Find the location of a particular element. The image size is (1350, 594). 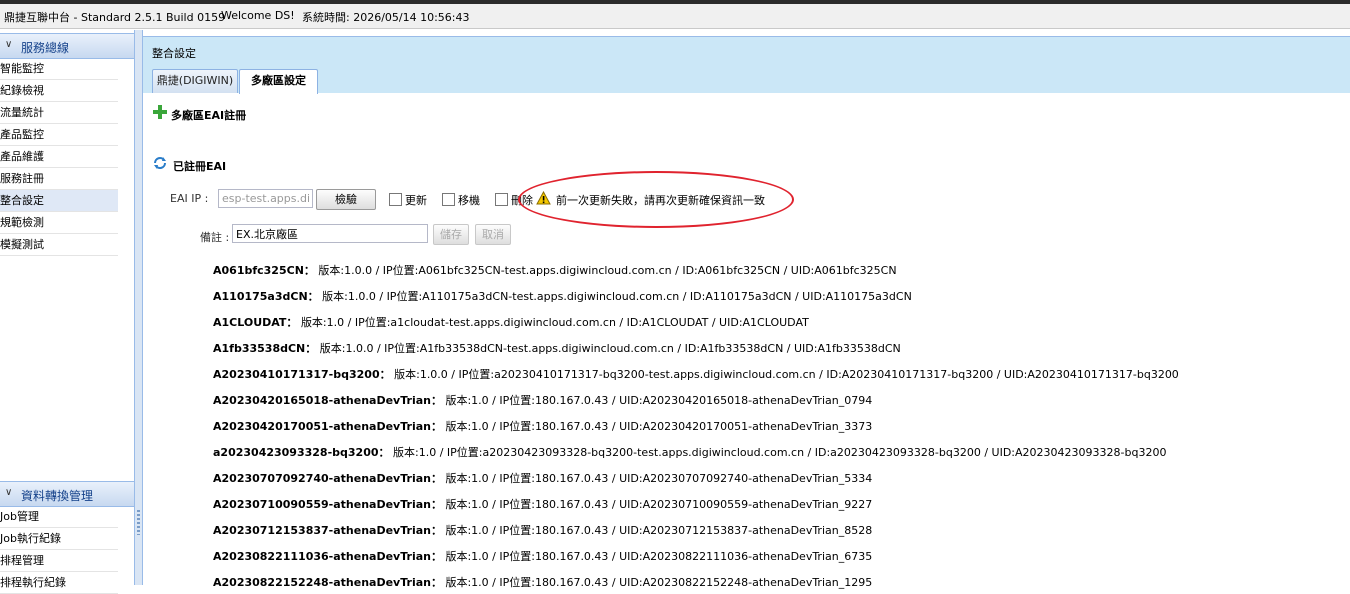

eai-ip-input is located at coordinates (265, 198).